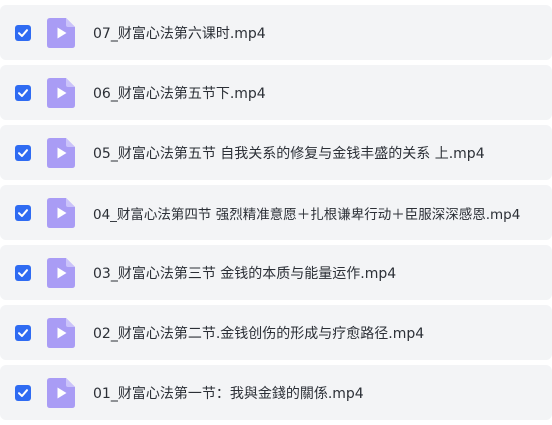 Image resolution: width=552 pixels, height=425 pixels. What do you see at coordinates (289, 153) in the screenshot?
I see `file-name: 05_财富心法第五节 自我关系的修复与金钱丰盛的关系 上.mp4` at bounding box center [289, 153].